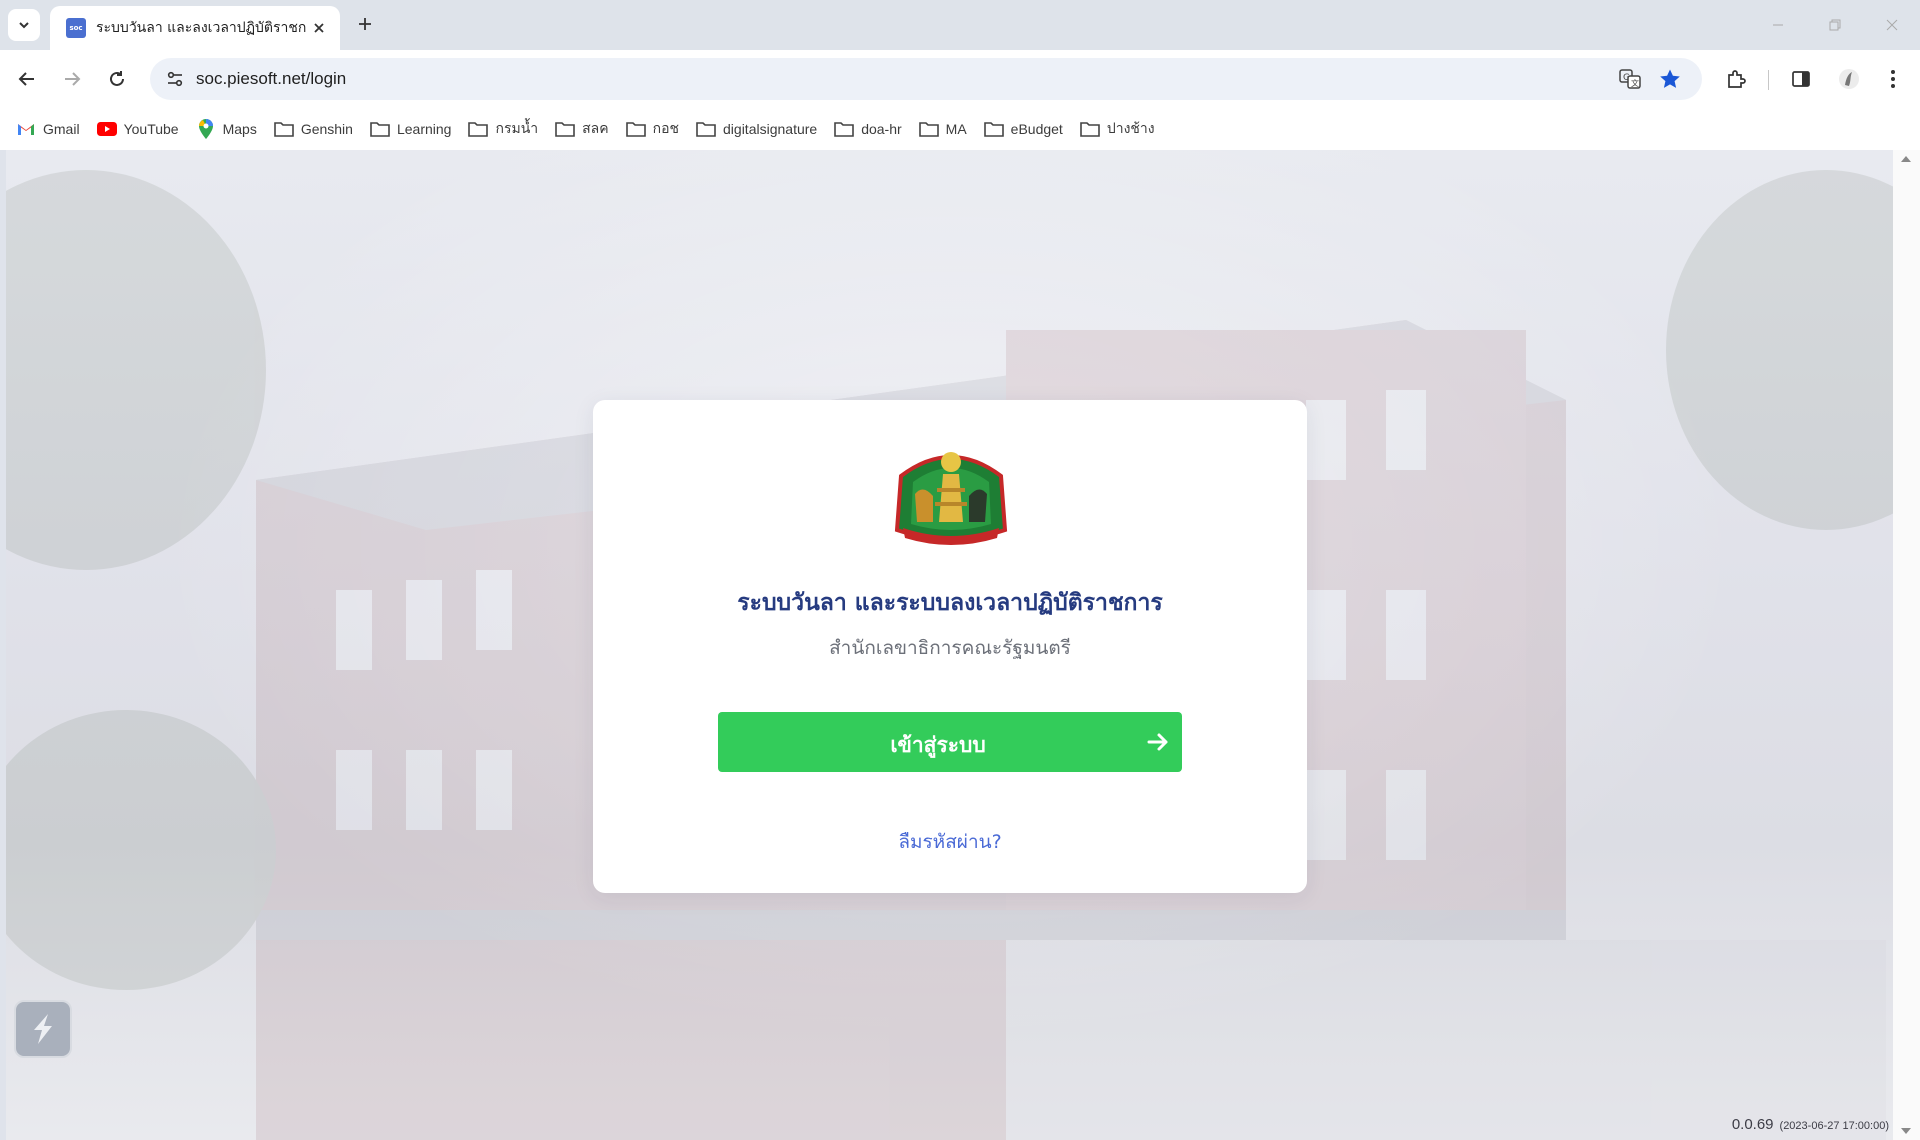  Describe the element at coordinates (271, 78) in the screenshot. I see `url-text: soc.piesoft.net/login` at that location.